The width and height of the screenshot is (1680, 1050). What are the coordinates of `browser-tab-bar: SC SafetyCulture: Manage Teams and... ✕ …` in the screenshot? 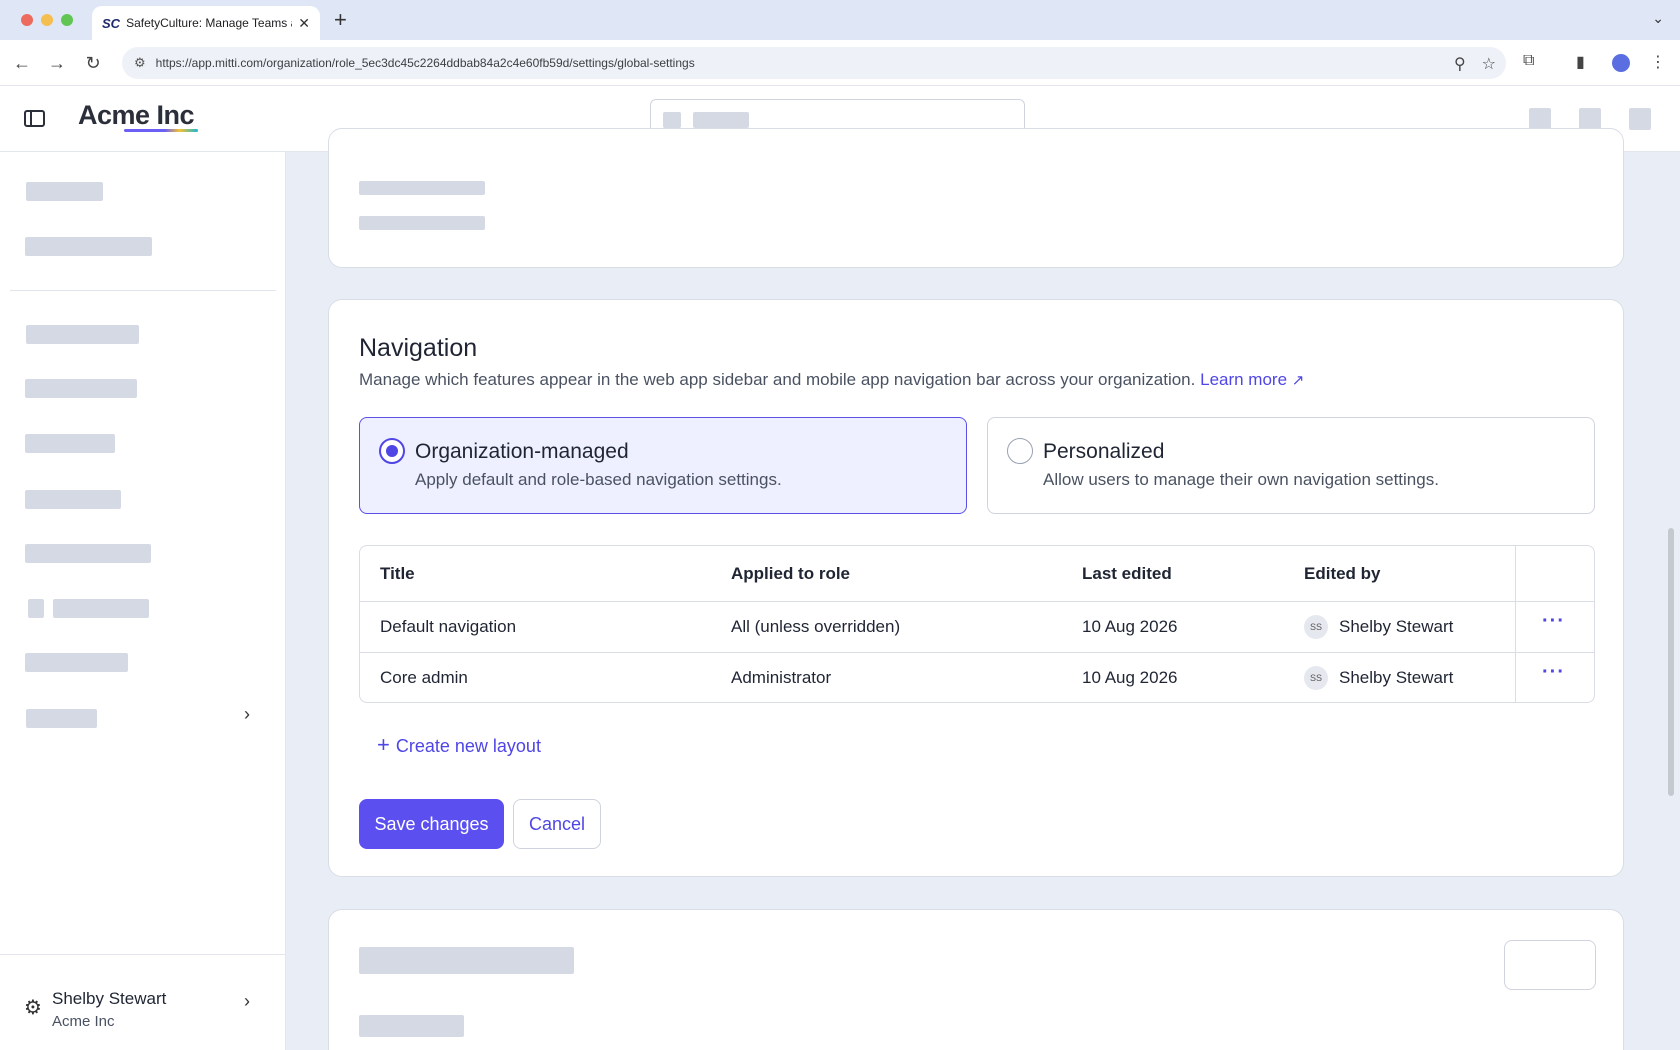 It's located at (840, 20).